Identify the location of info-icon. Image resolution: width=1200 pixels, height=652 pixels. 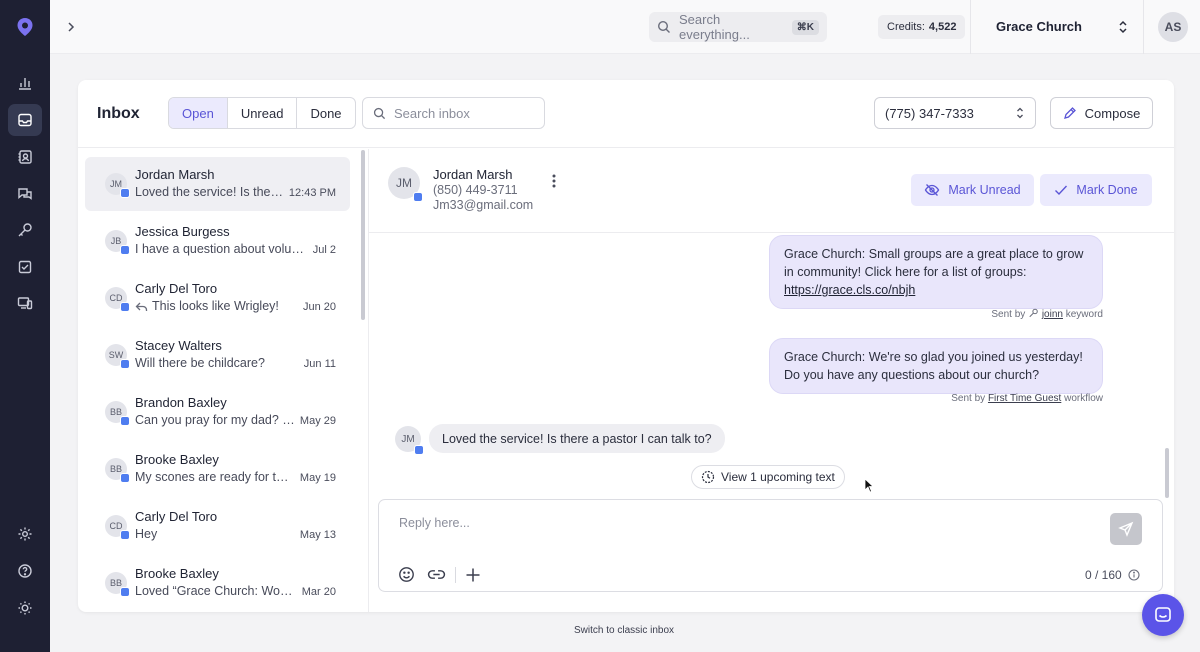
(1134, 575).